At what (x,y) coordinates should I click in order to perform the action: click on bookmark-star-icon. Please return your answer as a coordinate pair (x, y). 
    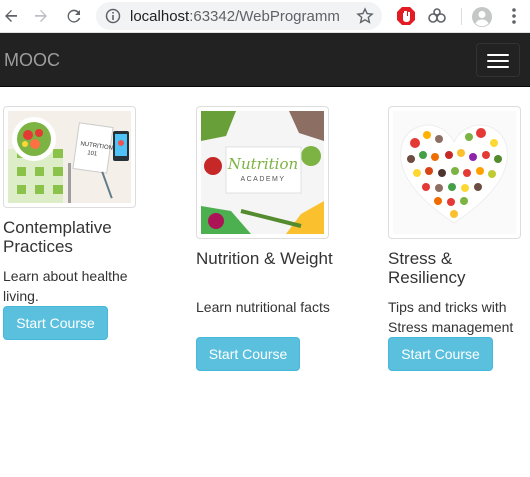
    Looking at the image, I should click on (365, 18).